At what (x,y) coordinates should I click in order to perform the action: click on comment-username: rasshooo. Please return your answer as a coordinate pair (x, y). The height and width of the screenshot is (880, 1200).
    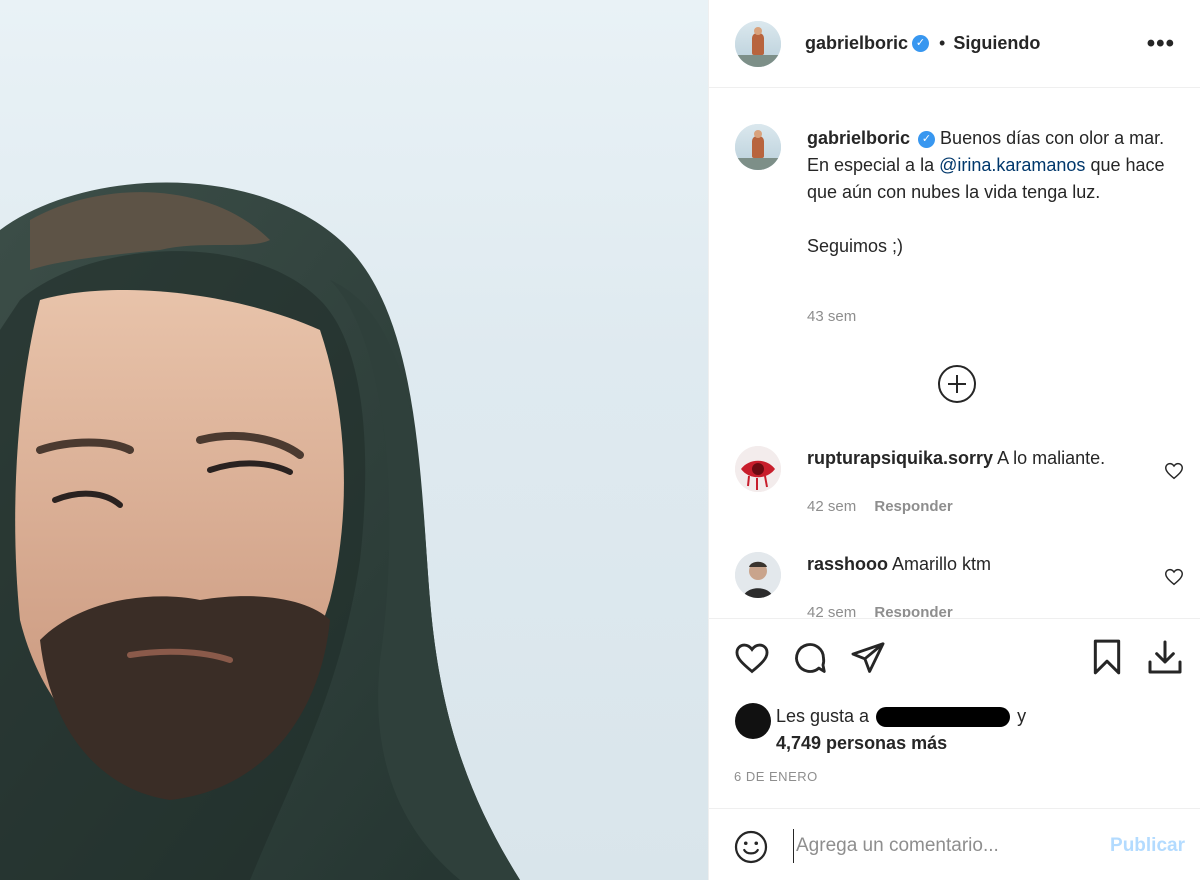
    Looking at the image, I should click on (847, 564).